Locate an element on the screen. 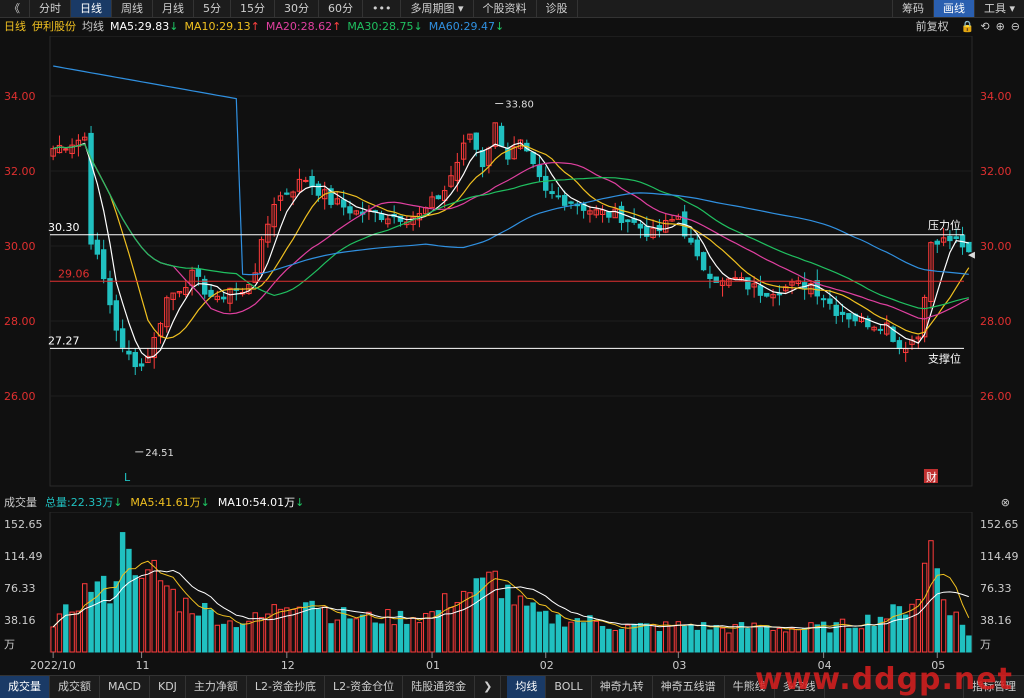  indicator-tab: KDJ is located at coordinates (168, 687).